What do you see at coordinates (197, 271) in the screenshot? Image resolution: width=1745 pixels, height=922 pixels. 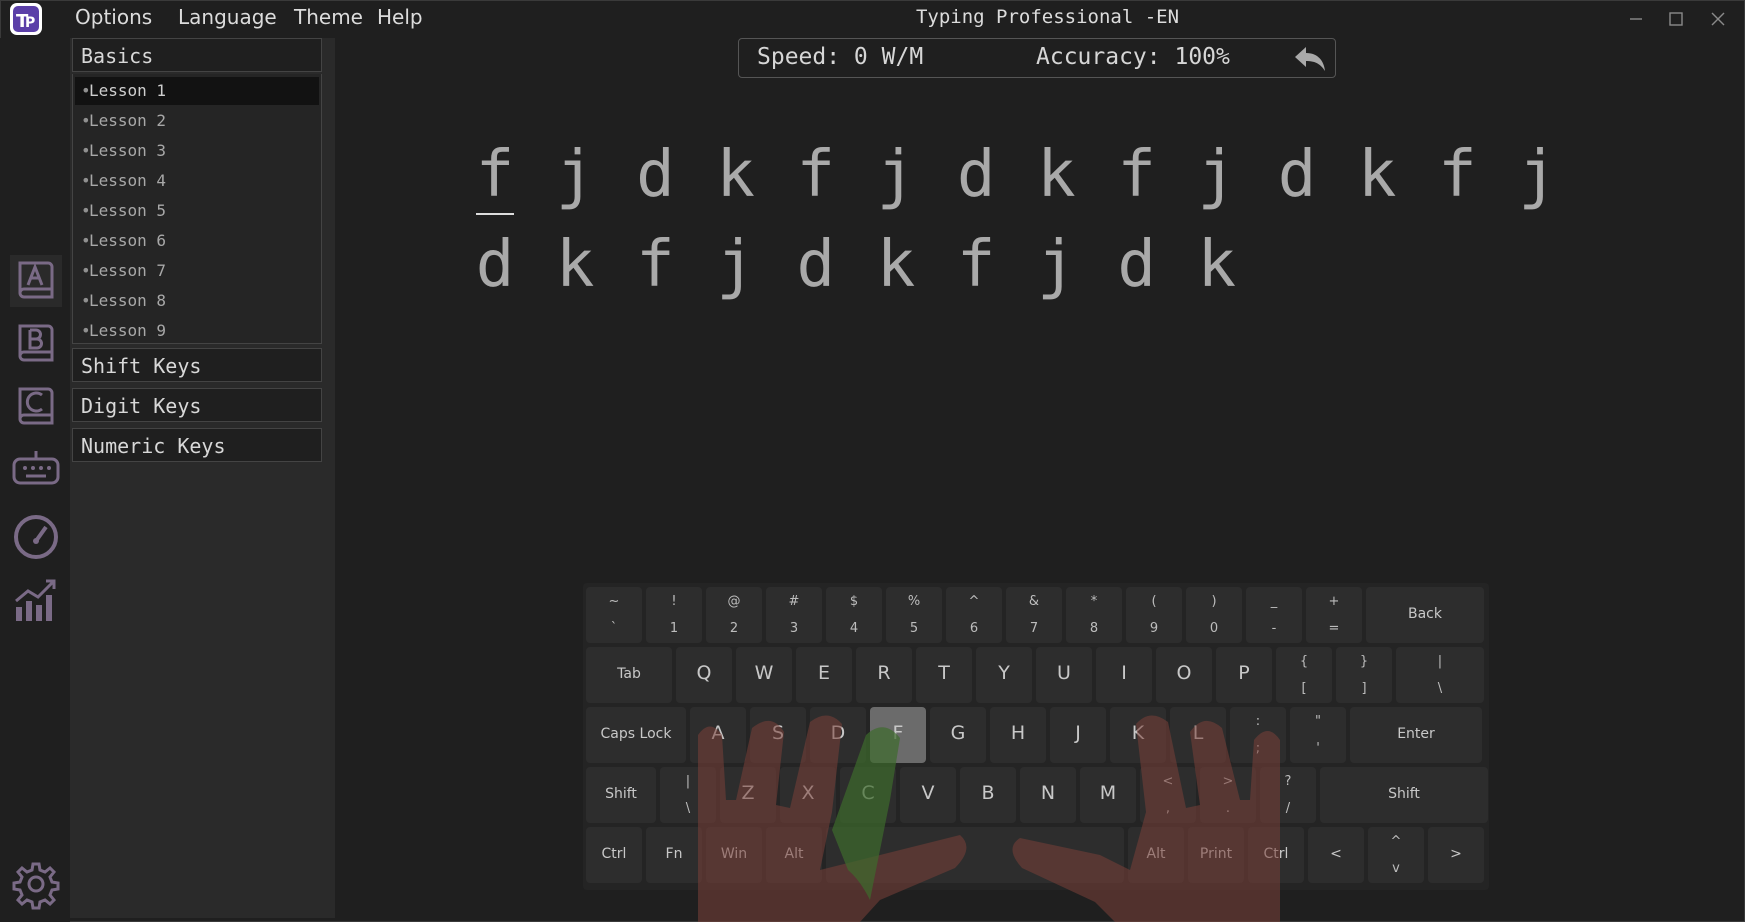 I see `lesson-item: • Lesson 7` at bounding box center [197, 271].